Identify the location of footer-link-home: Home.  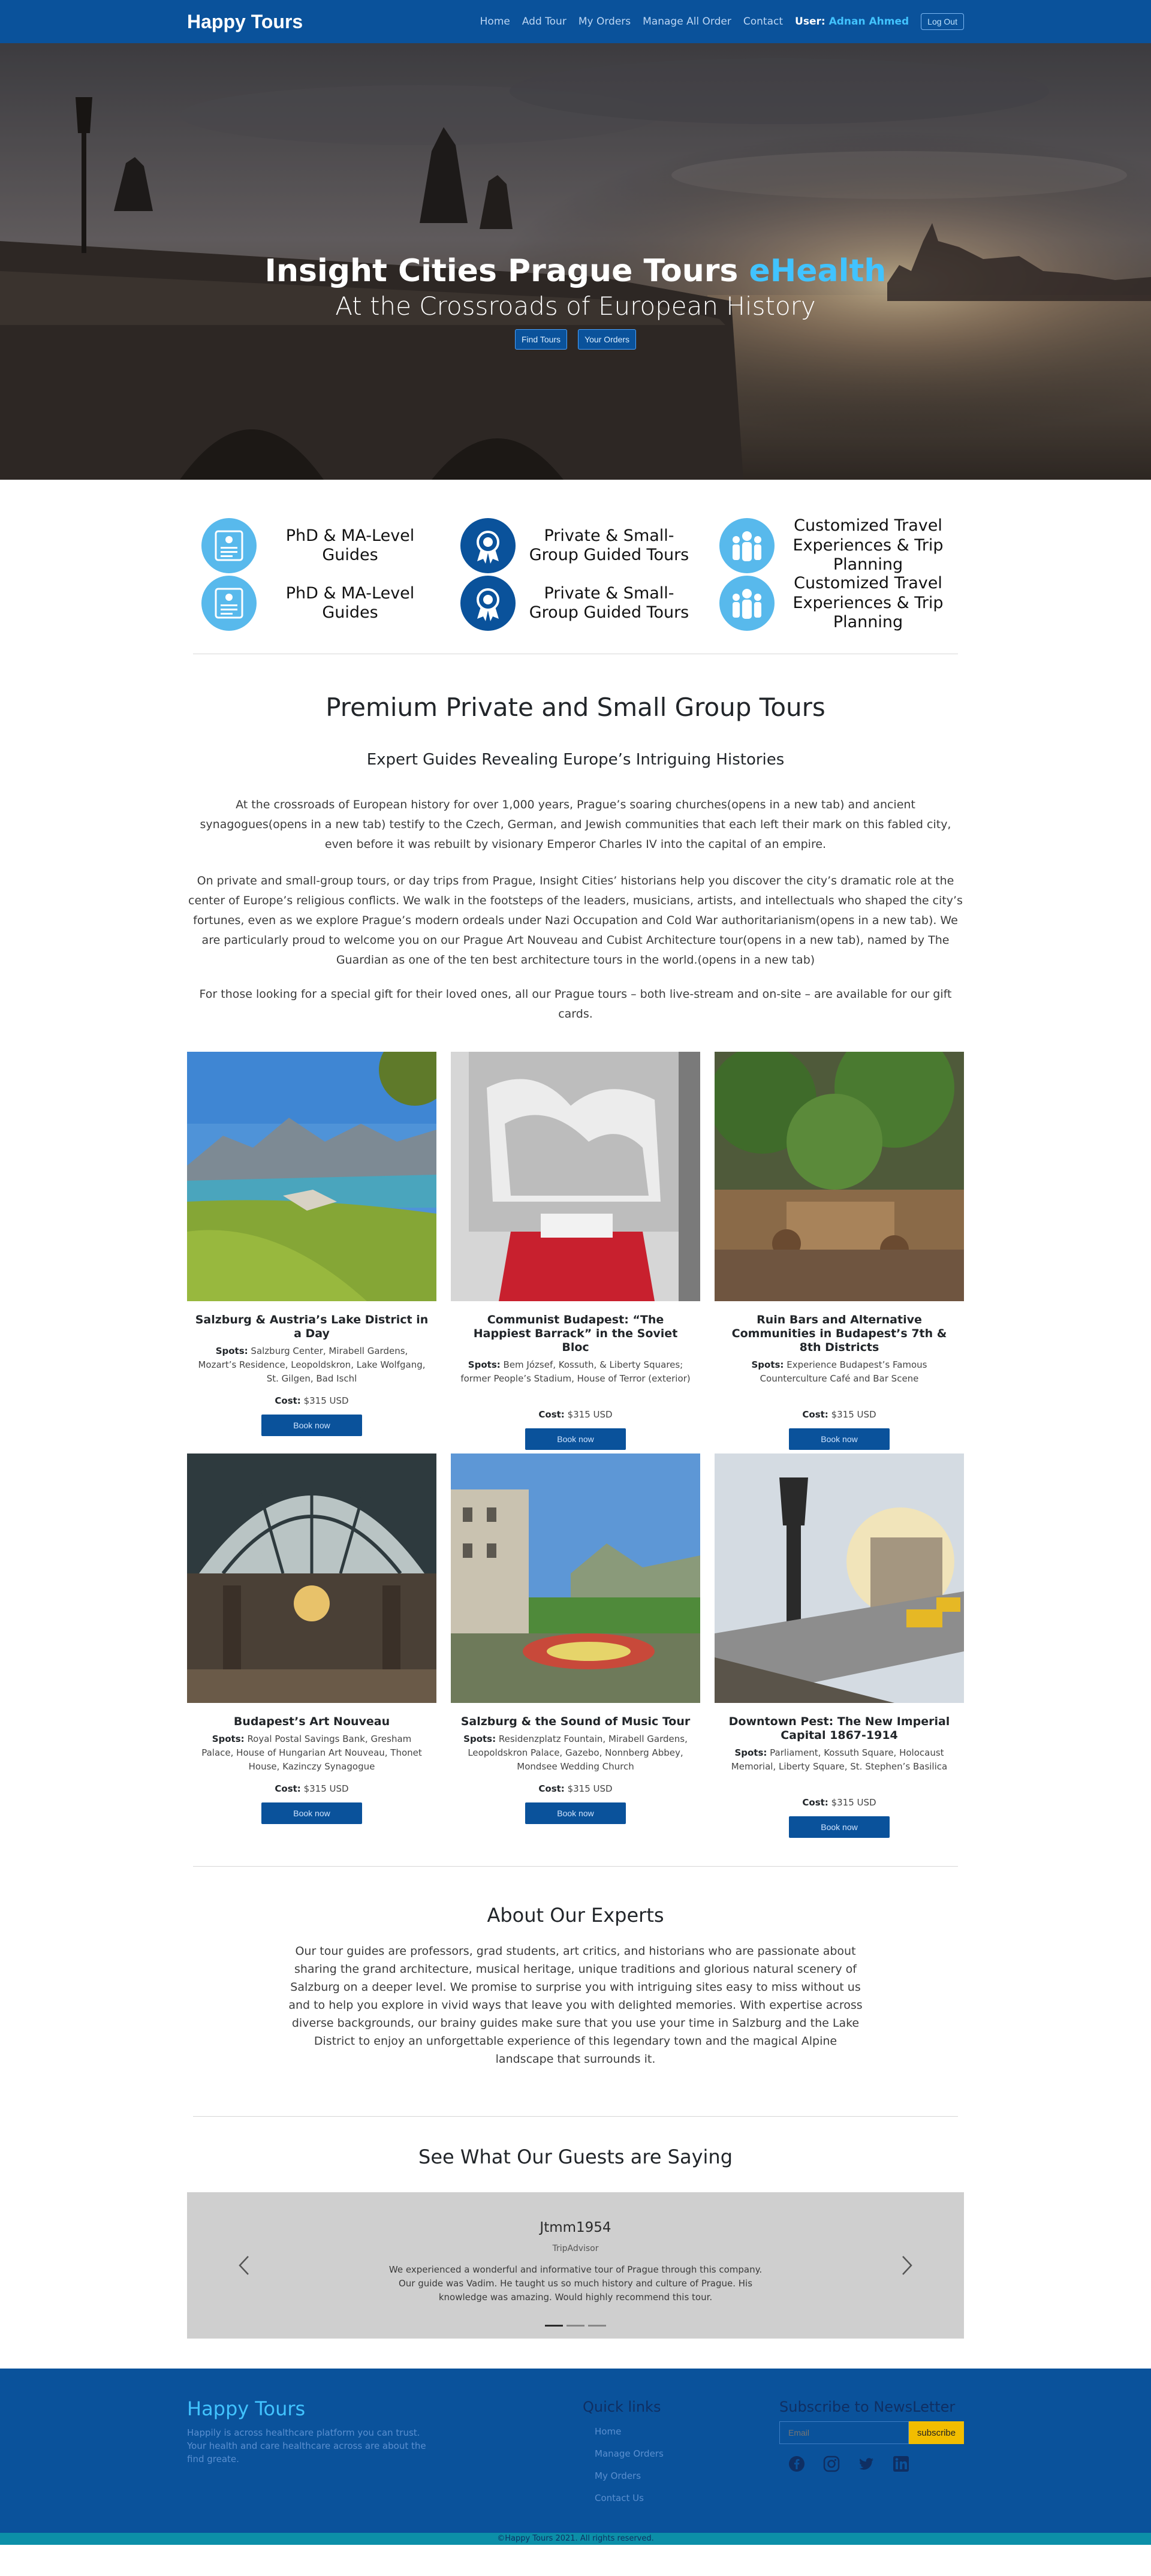
(629, 2431).